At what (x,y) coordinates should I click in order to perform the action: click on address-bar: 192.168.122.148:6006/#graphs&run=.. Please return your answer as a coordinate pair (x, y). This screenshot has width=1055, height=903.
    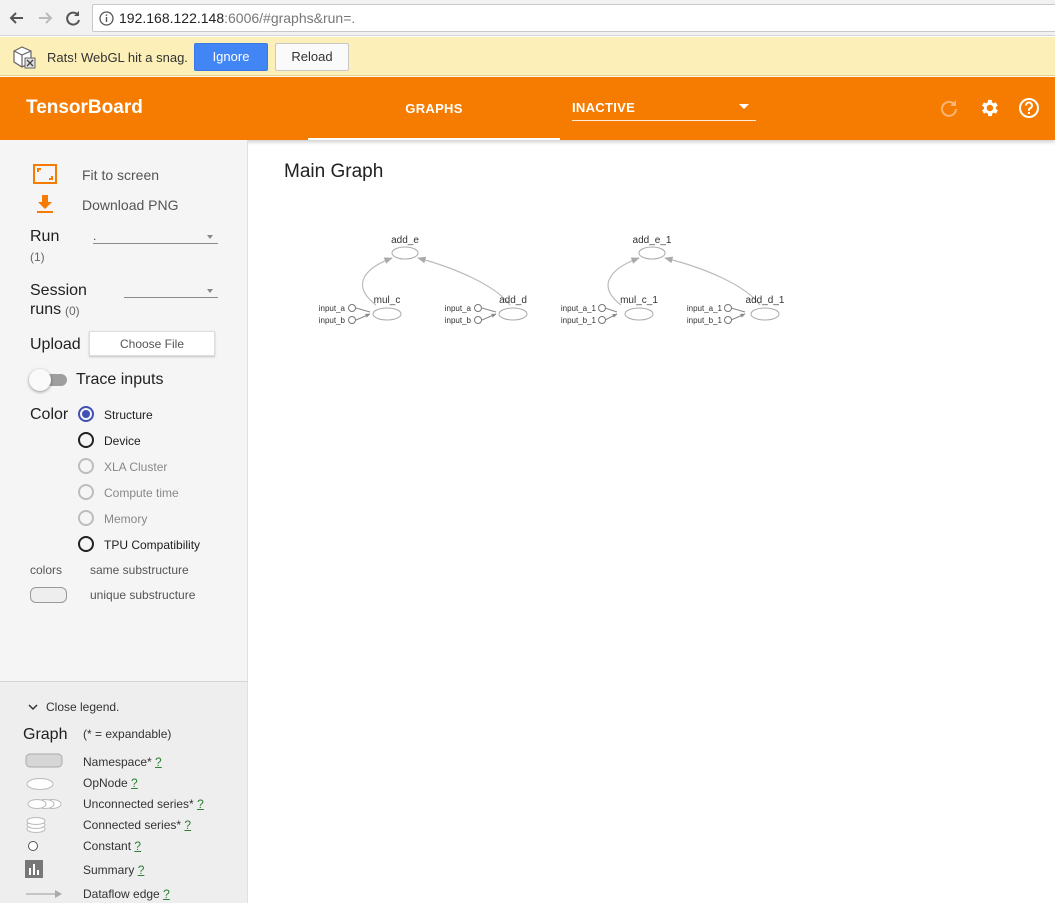
    Looking at the image, I should click on (573, 18).